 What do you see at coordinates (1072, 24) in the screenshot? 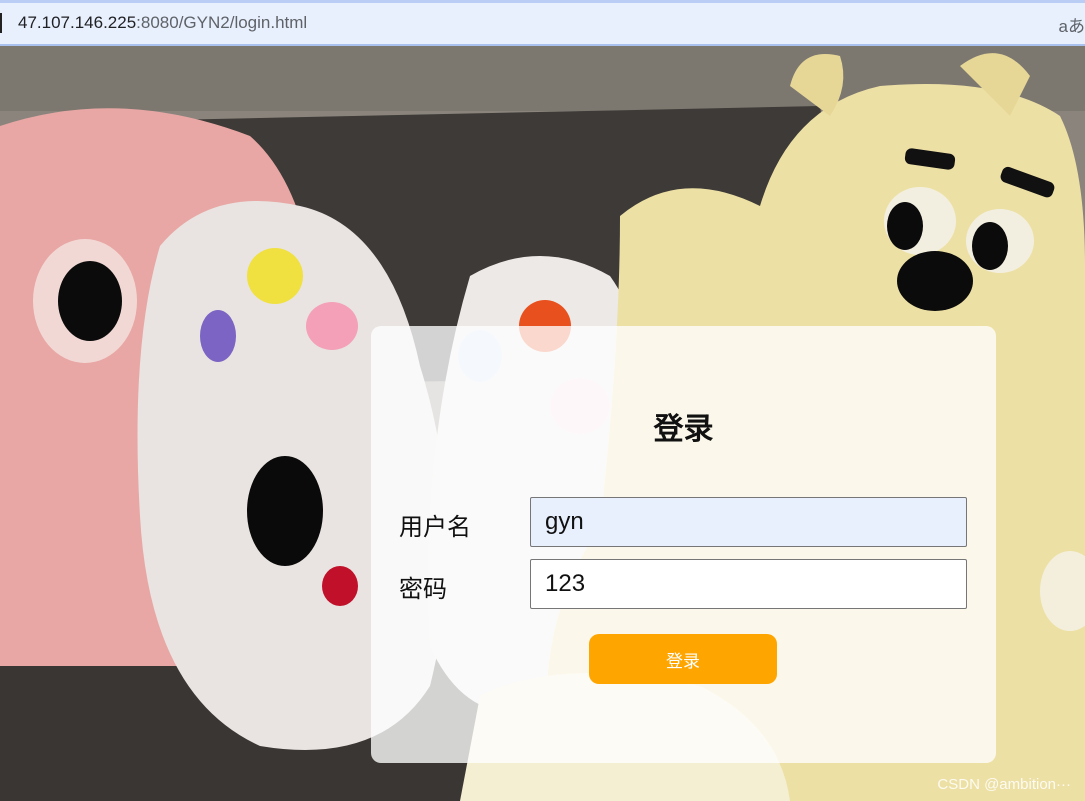
I see `translate-icon: aあ` at bounding box center [1072, 24].